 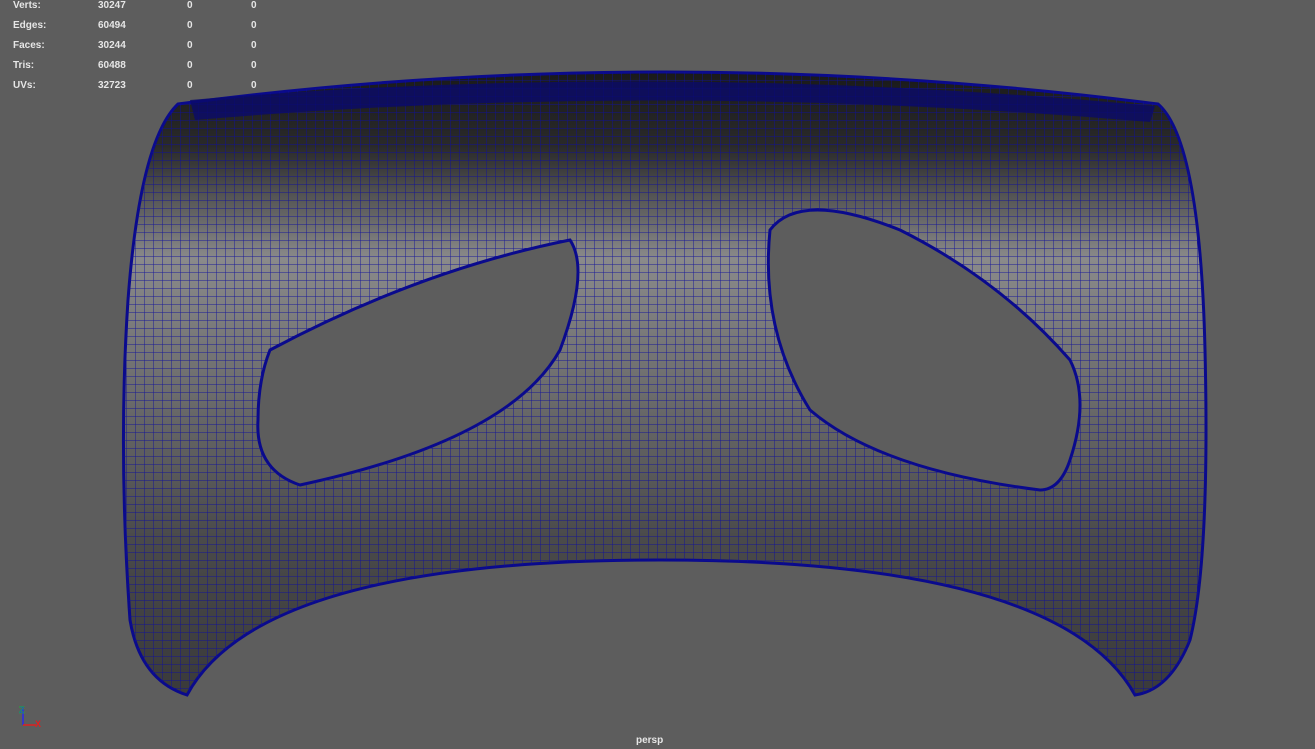 I want to click on hud-total: 32723, so click(x=112, y=85).